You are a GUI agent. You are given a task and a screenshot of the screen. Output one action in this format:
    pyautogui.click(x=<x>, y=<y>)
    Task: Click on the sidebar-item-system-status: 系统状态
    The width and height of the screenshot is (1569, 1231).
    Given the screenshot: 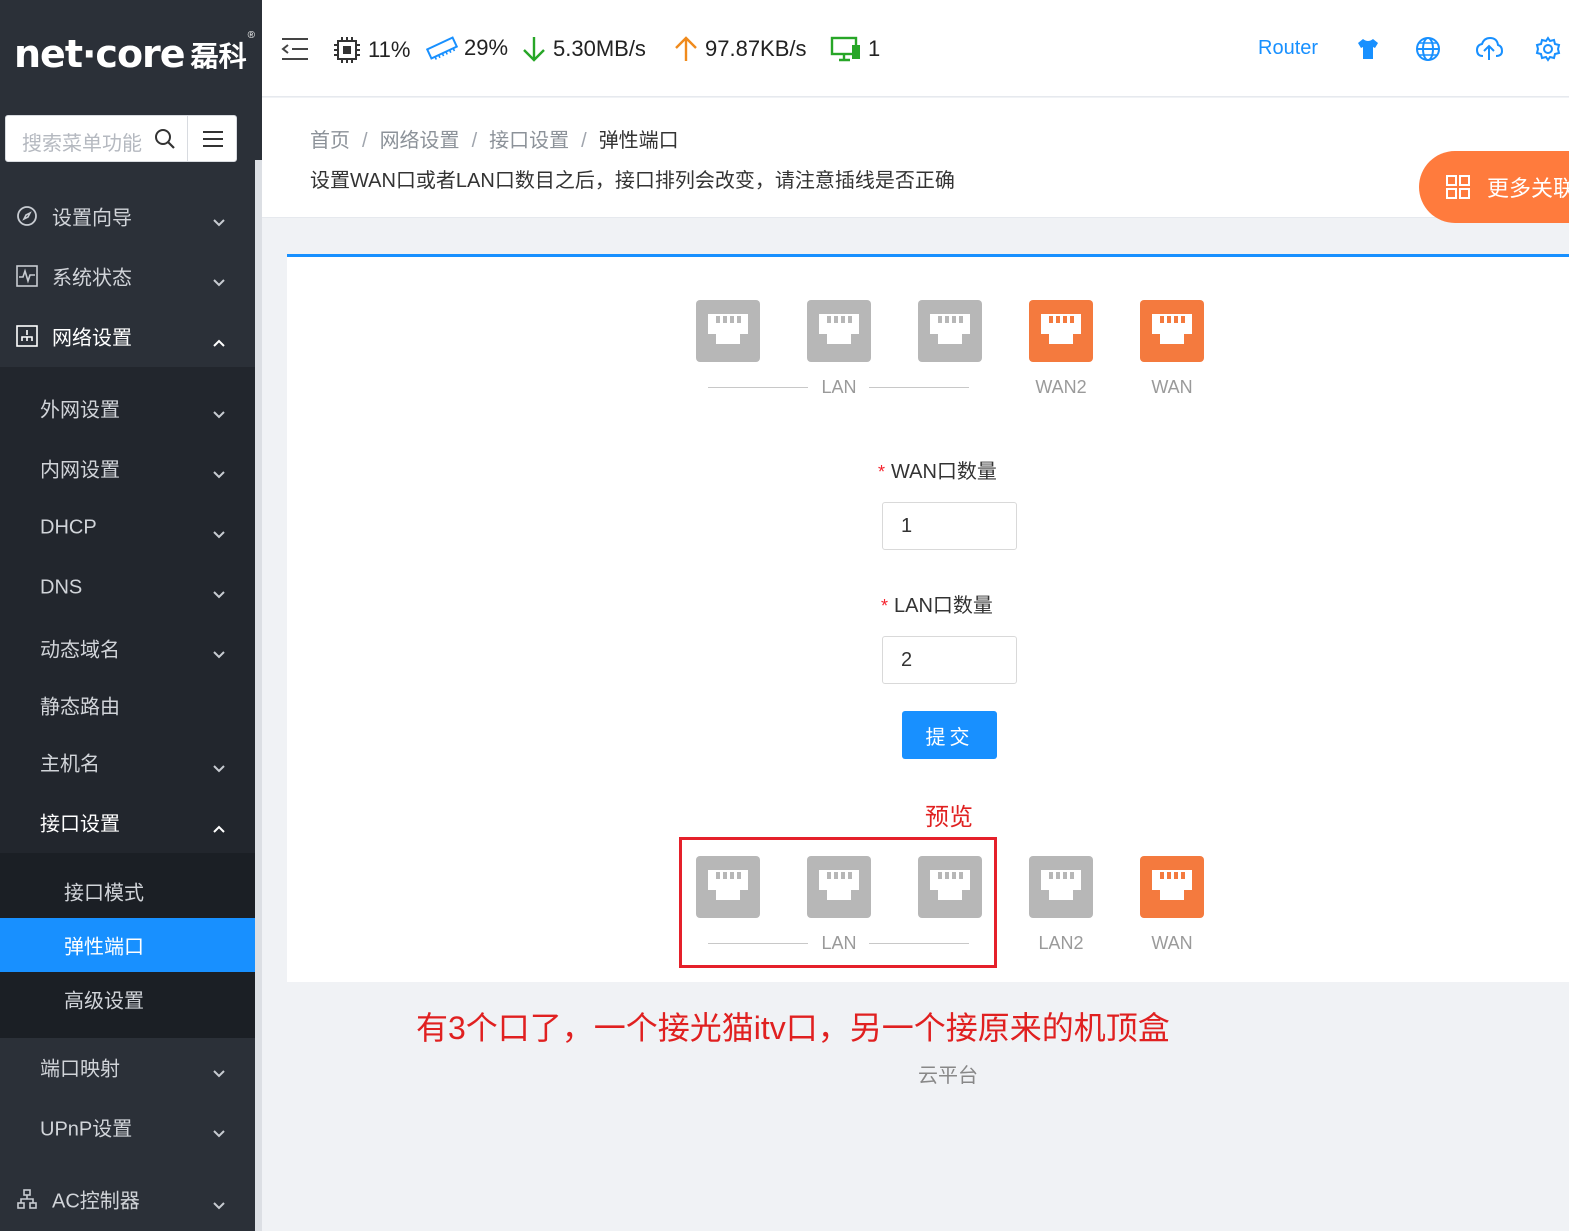 What is the action you would take?
    pyautogui.click(x=127, y=276)
    